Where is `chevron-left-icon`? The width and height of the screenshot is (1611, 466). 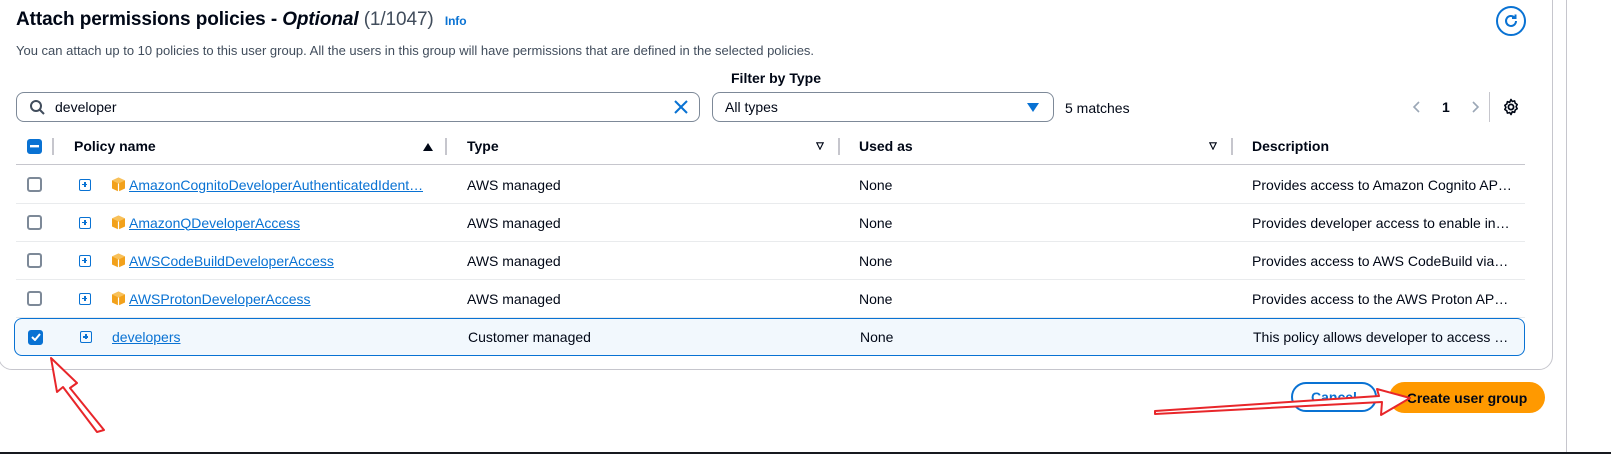
chevron-left-icon is located at coordinates (1417, 107).